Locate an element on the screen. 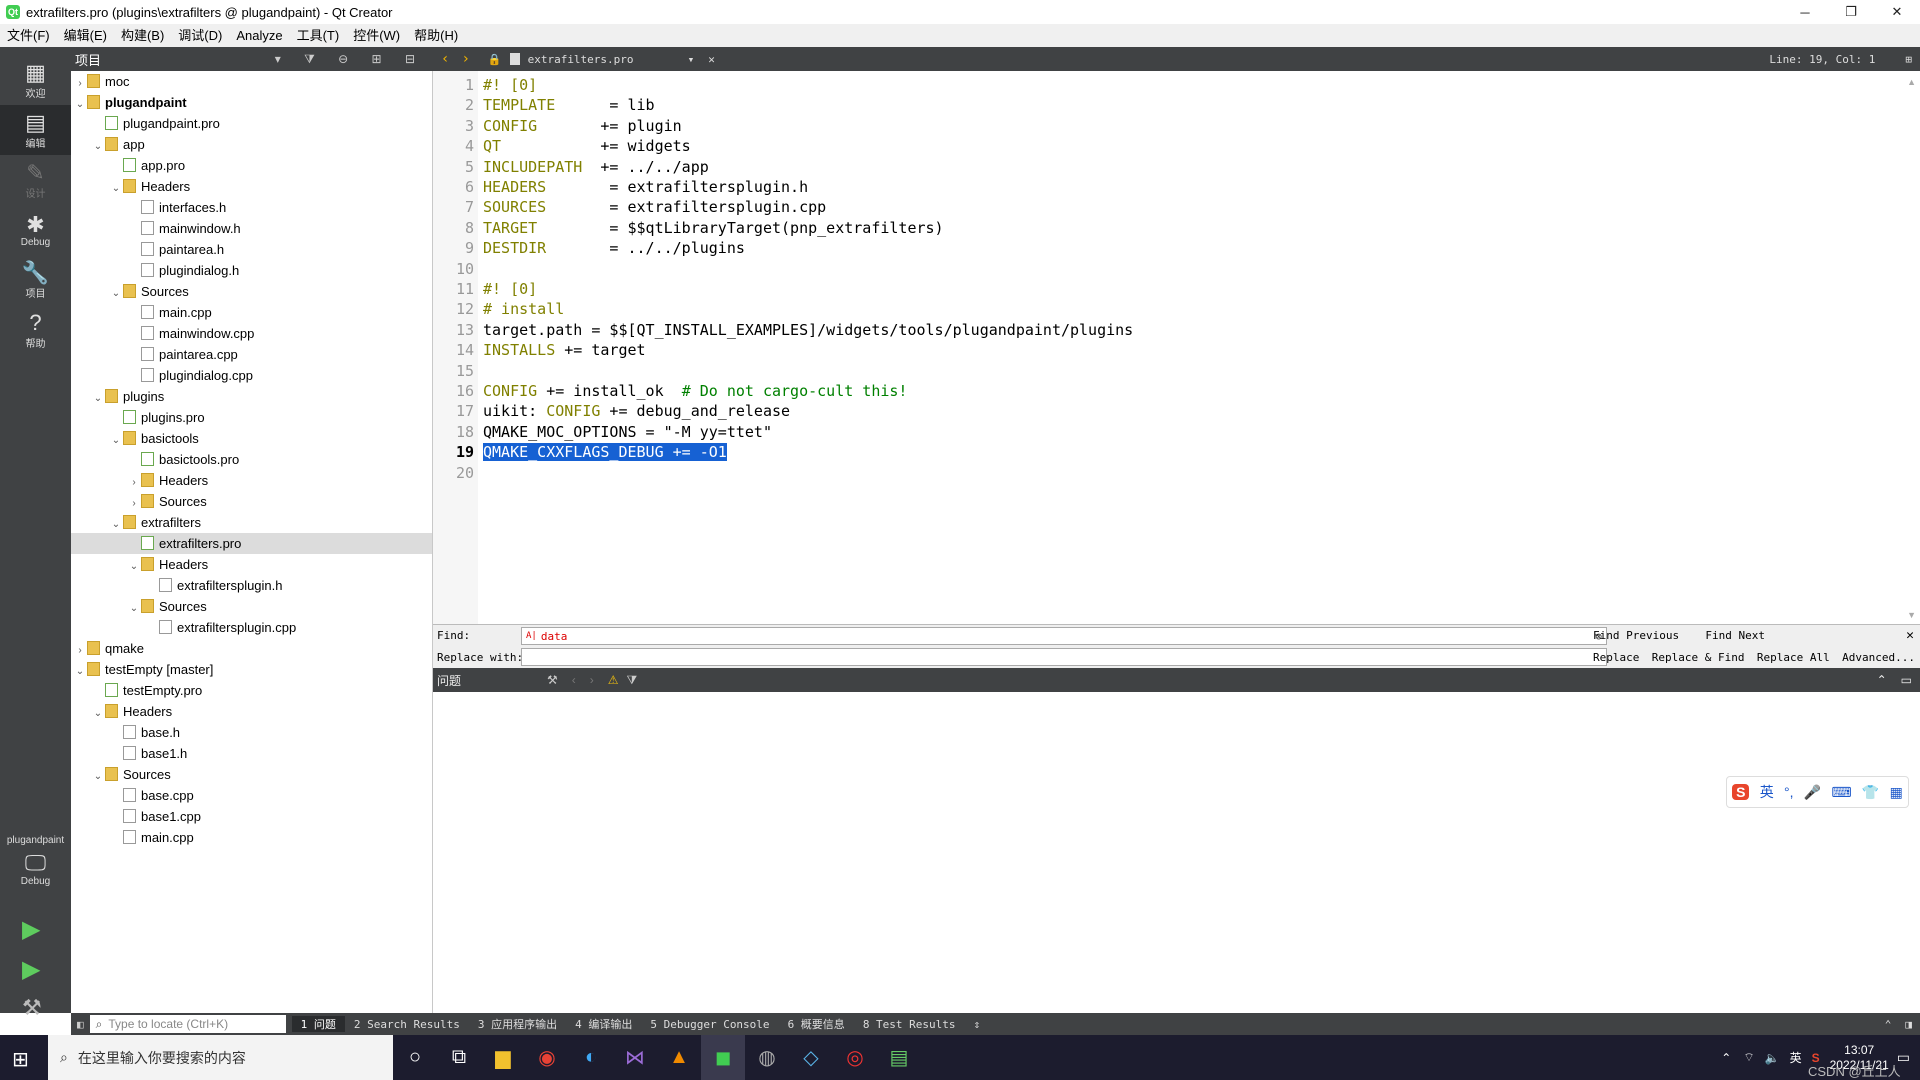  mode-edit: ▤ 编辑 is located at coordinates (35, 130).